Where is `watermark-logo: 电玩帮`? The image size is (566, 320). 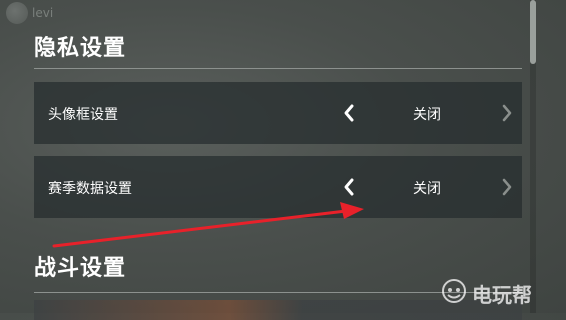
watermark-logo: 电玩帮 is located at coordinates (500, 291).